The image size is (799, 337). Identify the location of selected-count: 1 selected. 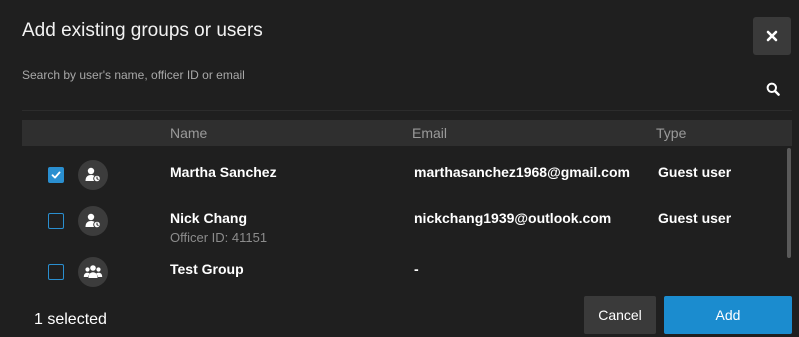
(70, 319).